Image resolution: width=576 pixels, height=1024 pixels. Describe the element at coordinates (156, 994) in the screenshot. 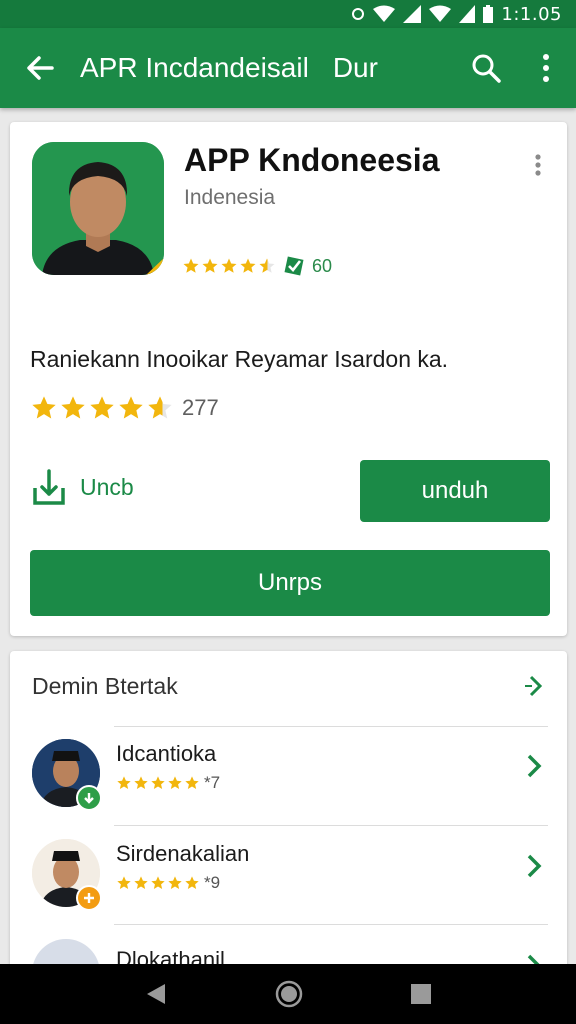

I see `nav-back-icon` at that location.